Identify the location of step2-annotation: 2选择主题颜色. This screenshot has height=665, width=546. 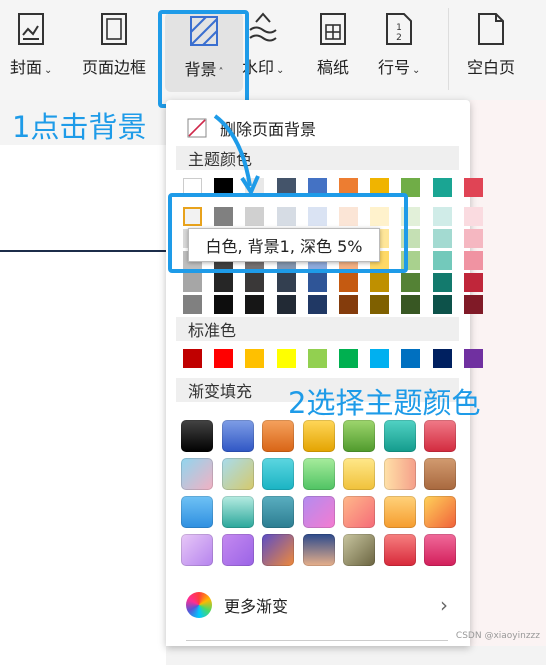
(384, 403).